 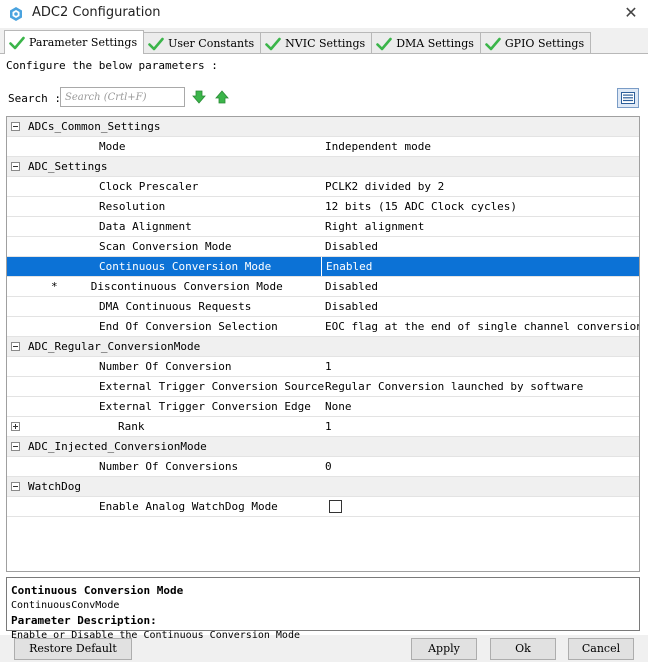 What do you see at coordinates (325, 43) in the screenshot?
I see `tab-label: NVIC Settings` at bounding box center [325, 43].